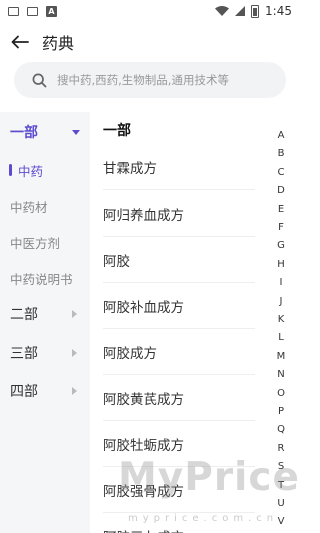 The image size is (320, 533). Describe the element at coordinates (240, 11) in the screenshot. I see `signal-icon` at that location.